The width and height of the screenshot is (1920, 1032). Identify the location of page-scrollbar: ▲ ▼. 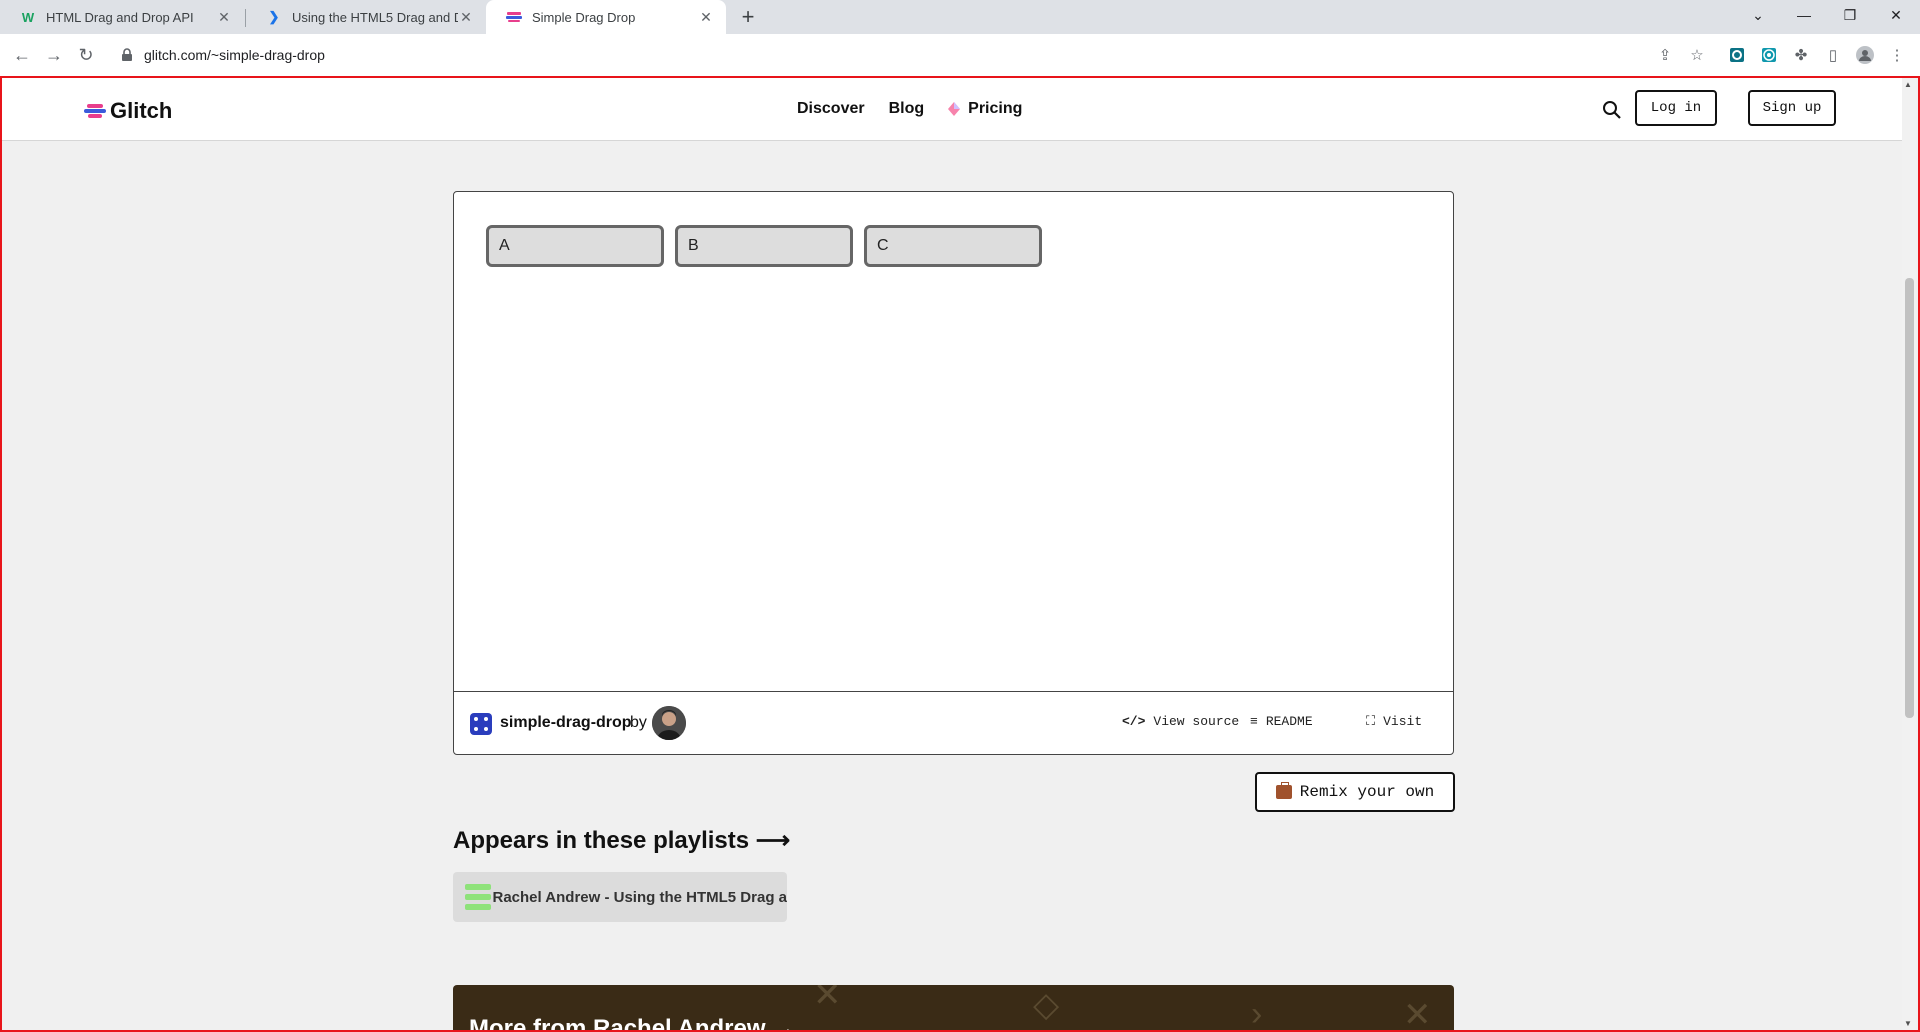
(1909, 554).